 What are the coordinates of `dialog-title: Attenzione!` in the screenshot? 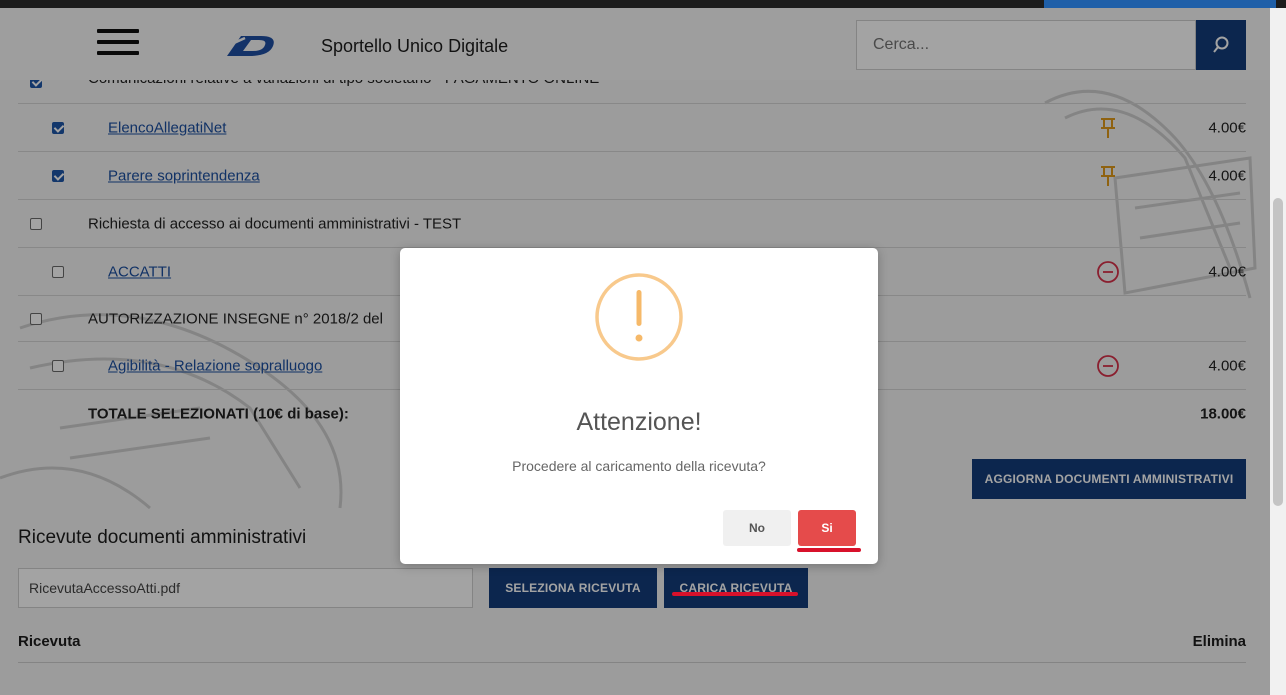 It's located at (639, 422).